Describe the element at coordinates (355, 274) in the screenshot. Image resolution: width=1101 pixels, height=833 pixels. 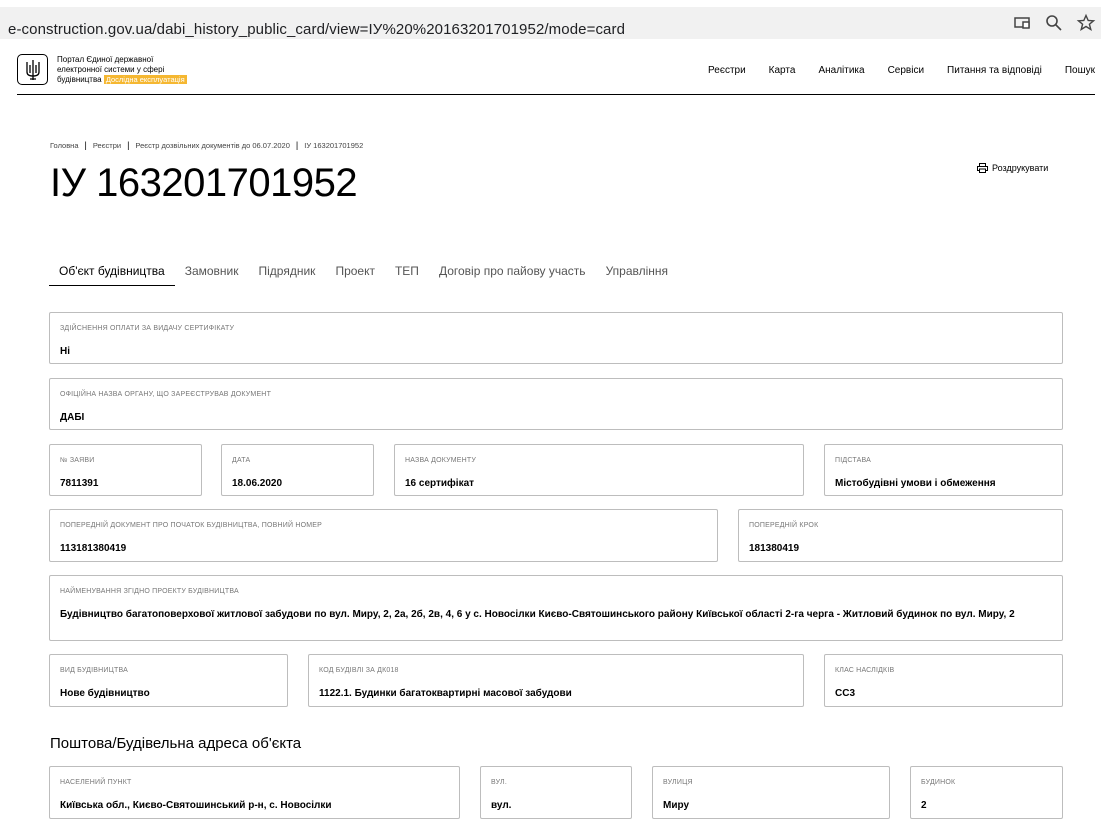
I see `tab-project: Проект` at that location.